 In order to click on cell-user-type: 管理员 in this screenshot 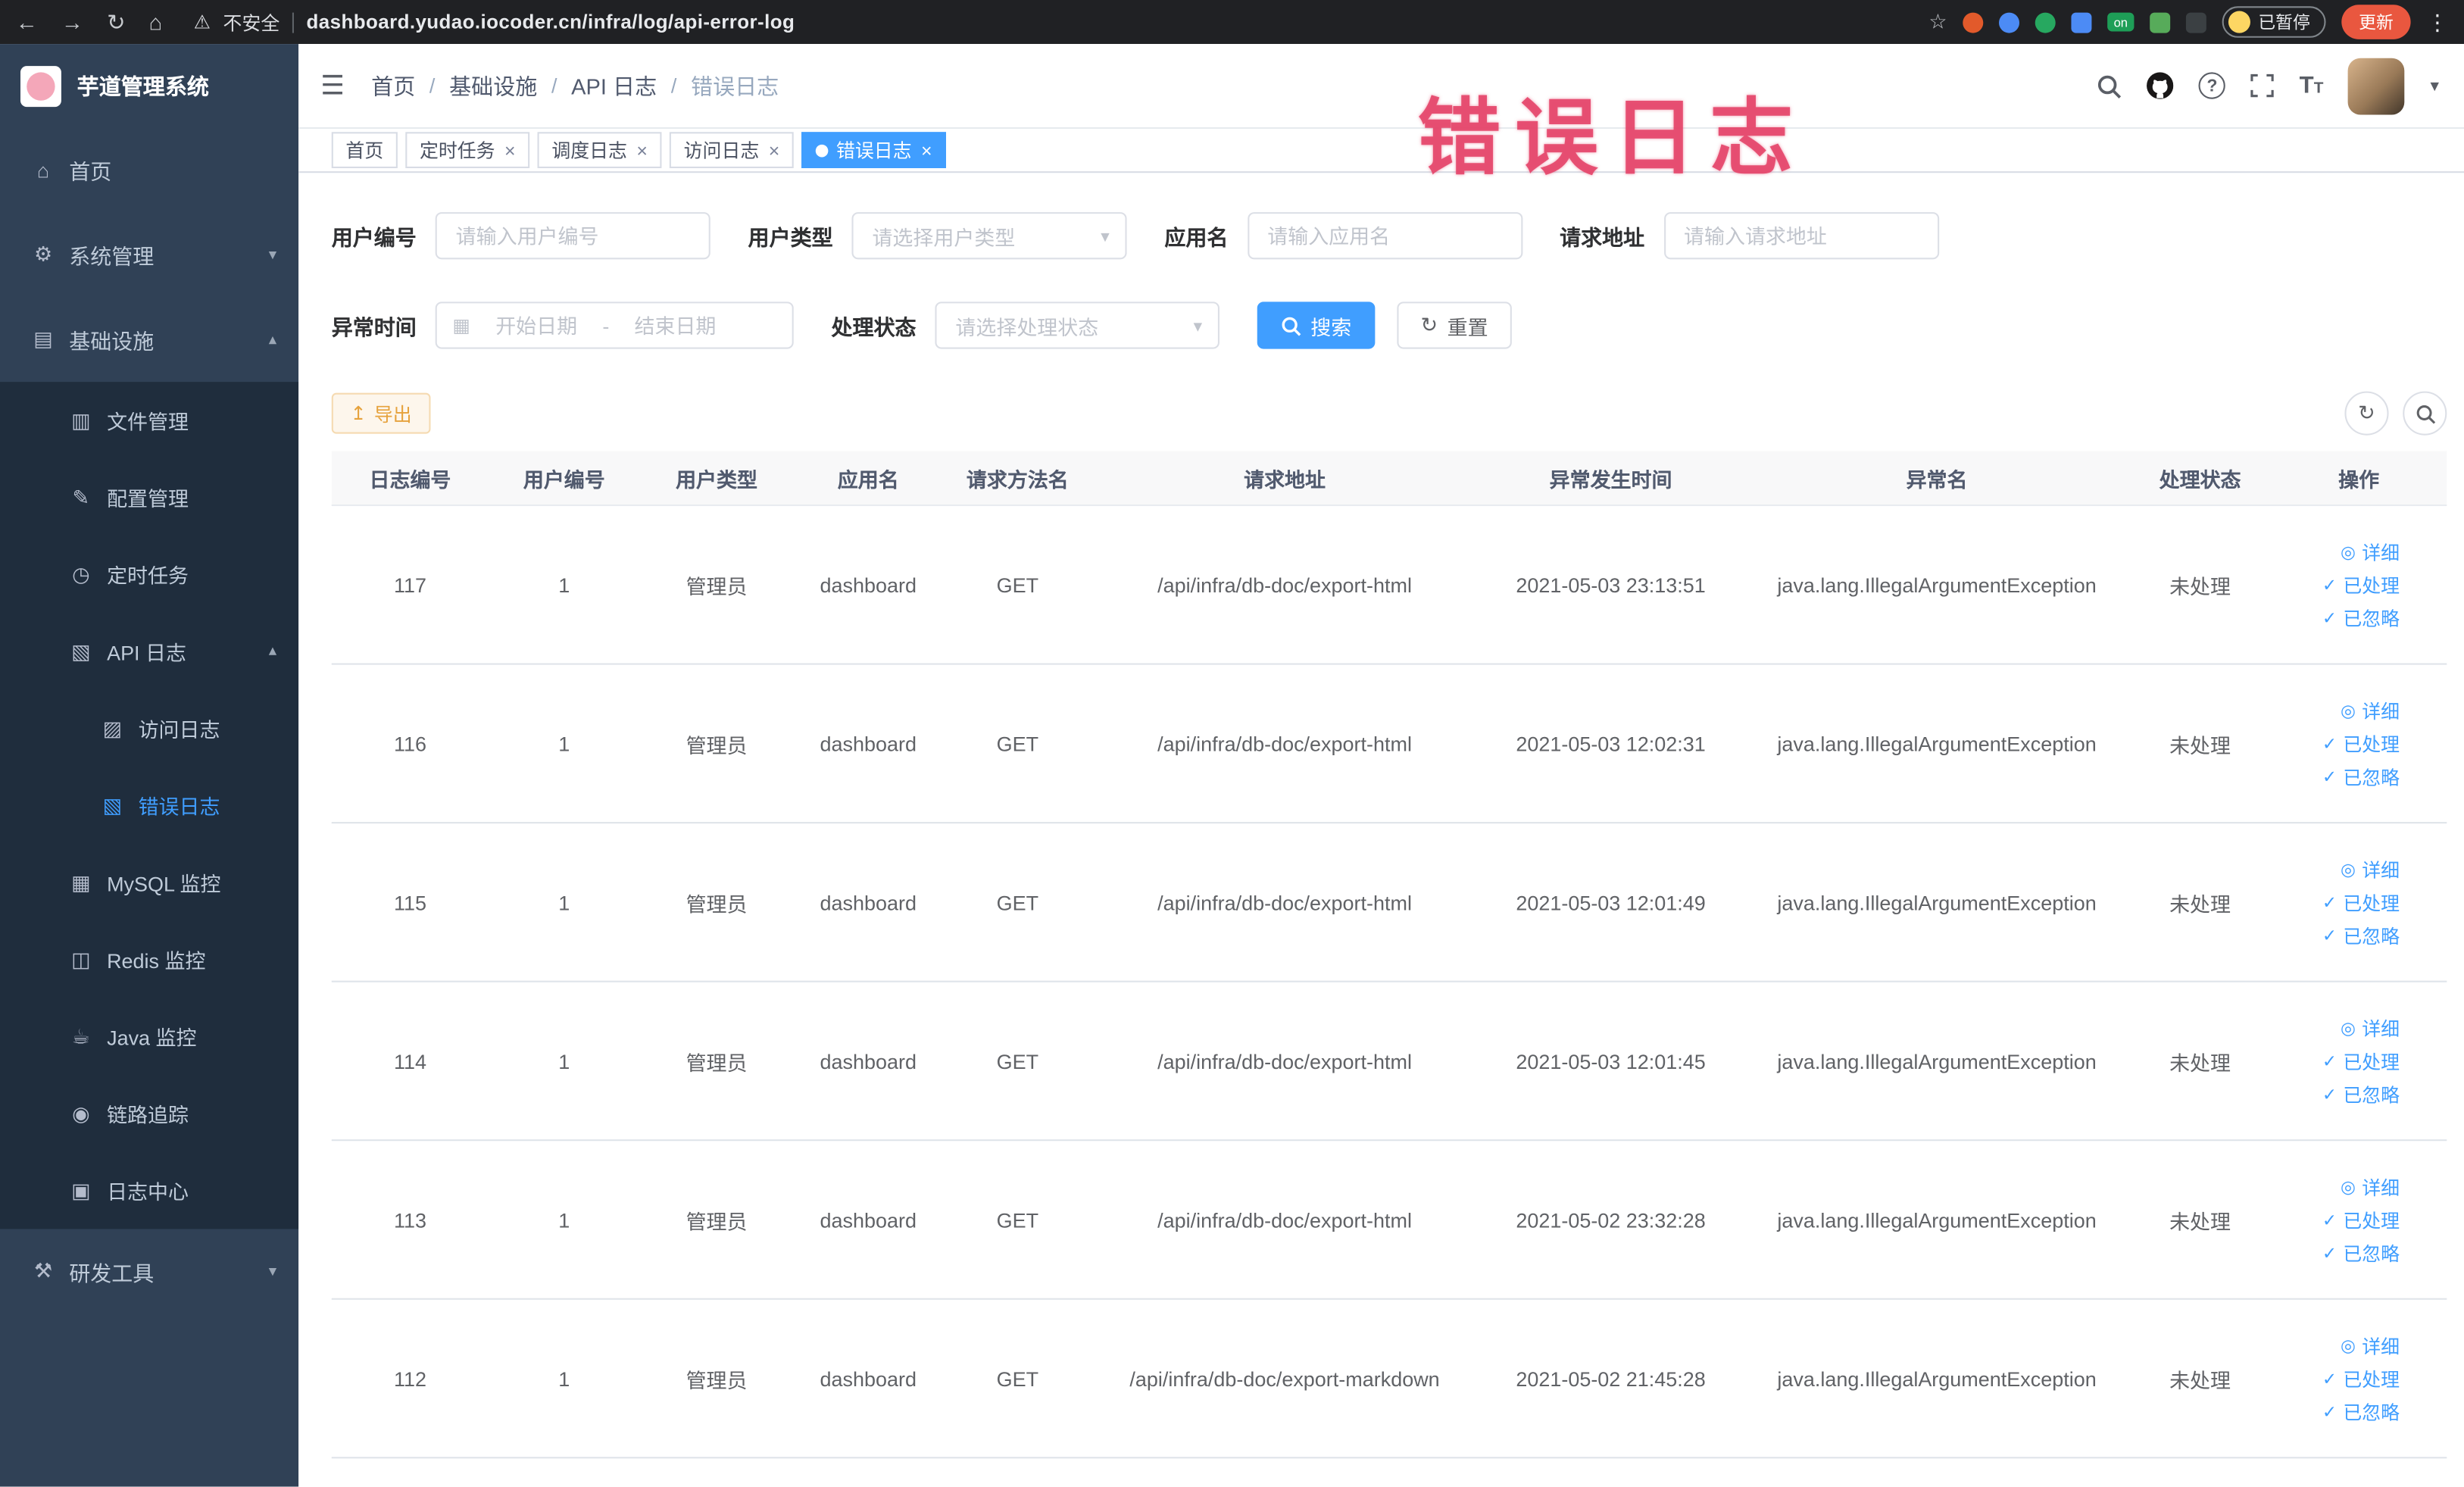, I will do `click(716, 586)`.